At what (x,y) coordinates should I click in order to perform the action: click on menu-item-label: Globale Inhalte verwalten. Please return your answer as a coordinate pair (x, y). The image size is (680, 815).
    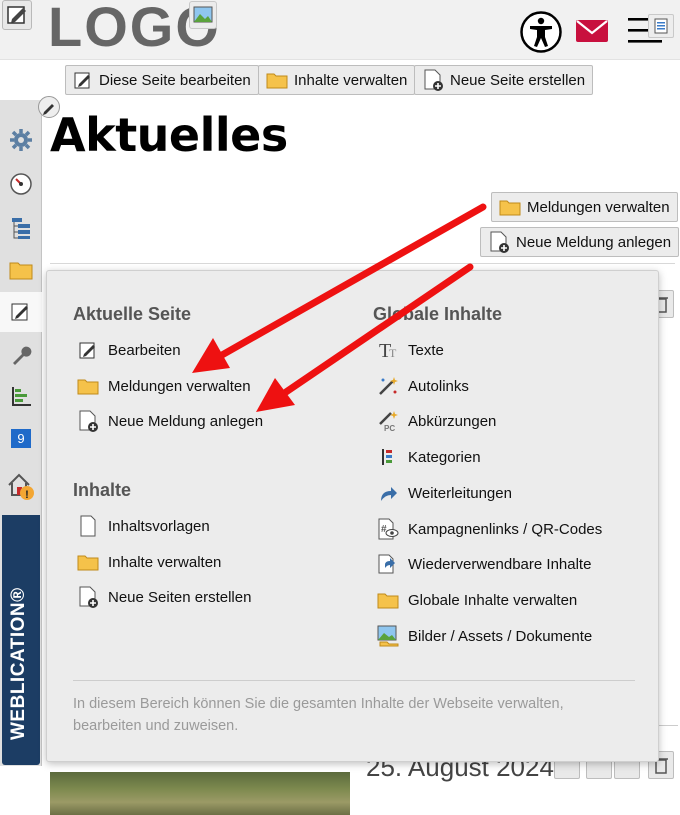
    Looking at the image, I should click on (493, 600).